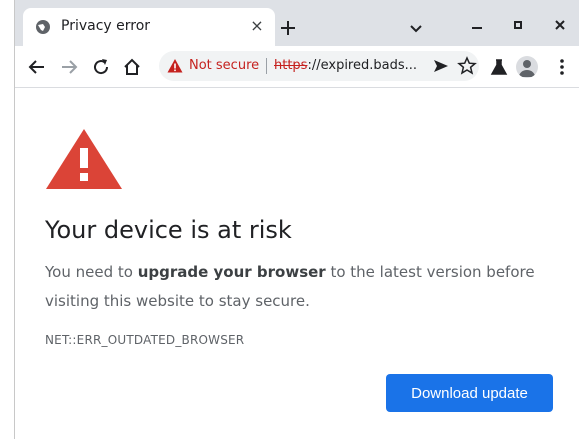 The height and width of the screenshot is (439, 579). I want to click on globe-icon, so click(43, 27).